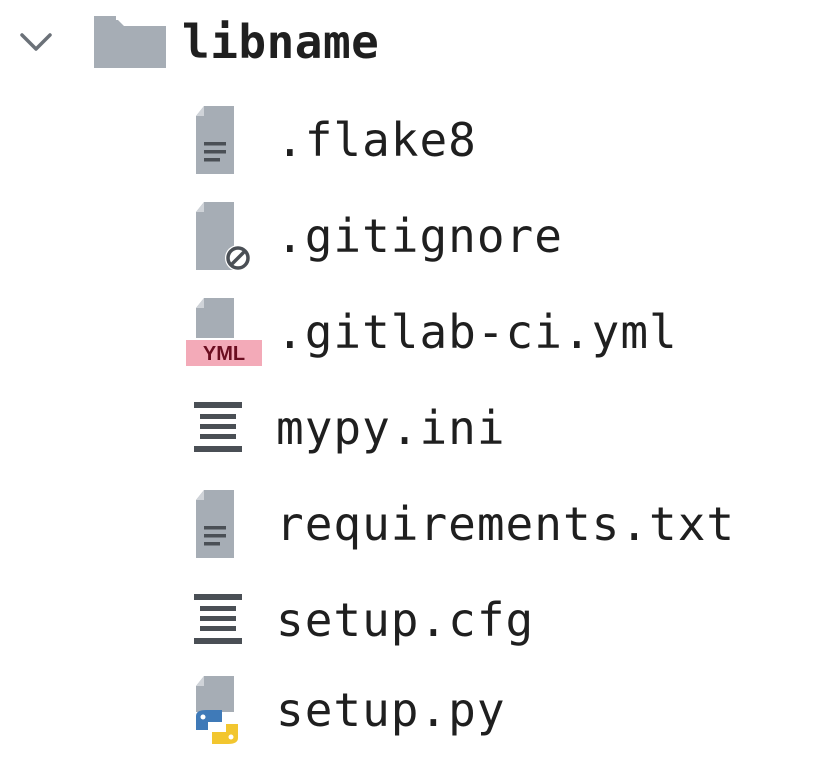  Describe the element at coordinates (36, 42) in the screenshot. I see `chevron-down-icon` at that location.